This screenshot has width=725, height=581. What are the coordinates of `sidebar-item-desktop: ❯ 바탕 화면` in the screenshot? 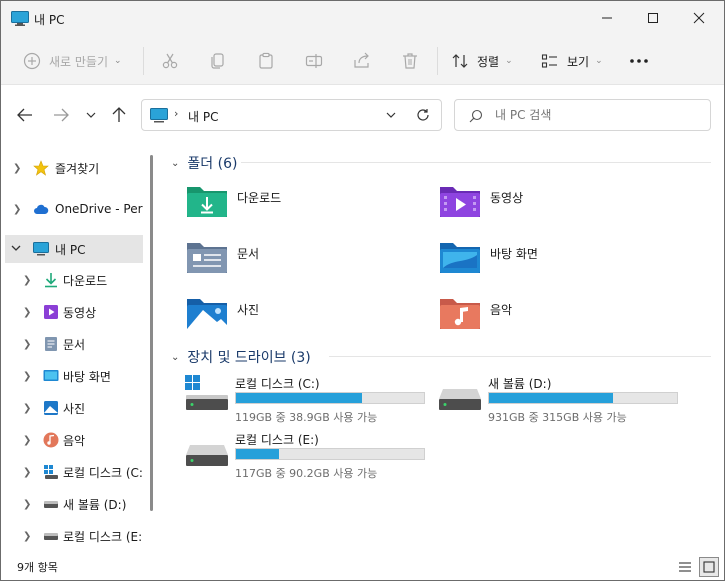 It's located at (74, 376).